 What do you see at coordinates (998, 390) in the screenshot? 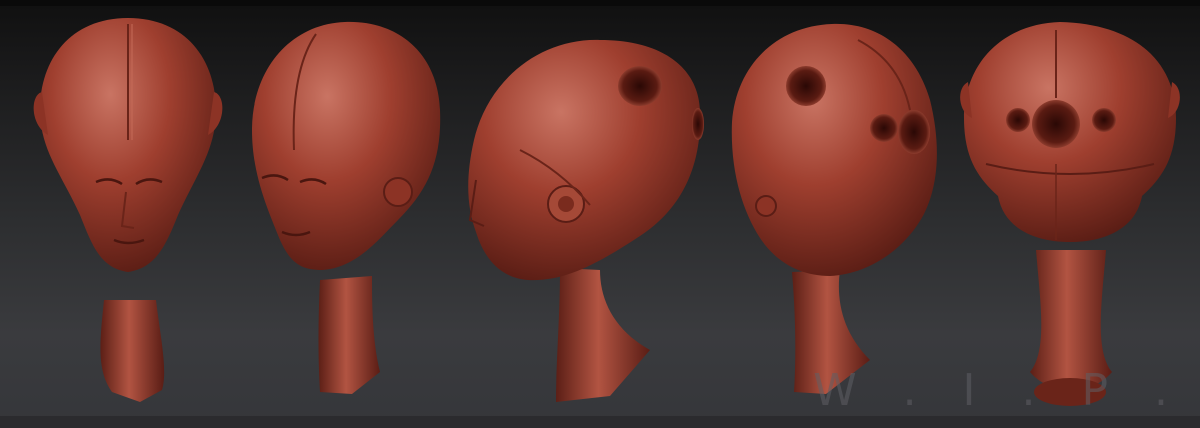
I see `wip-watermark: W . I . P .` at bounding box center [998, 390].